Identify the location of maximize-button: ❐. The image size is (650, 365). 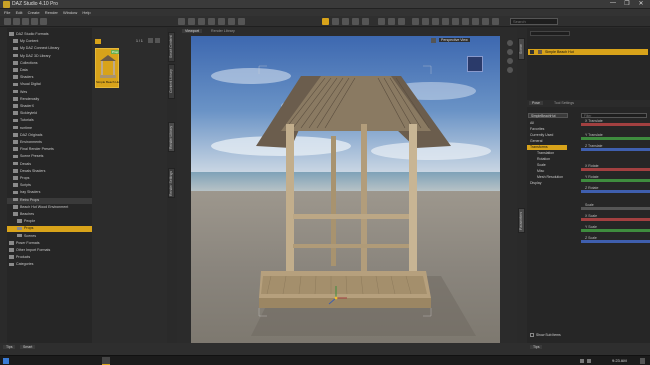
(627, 3).